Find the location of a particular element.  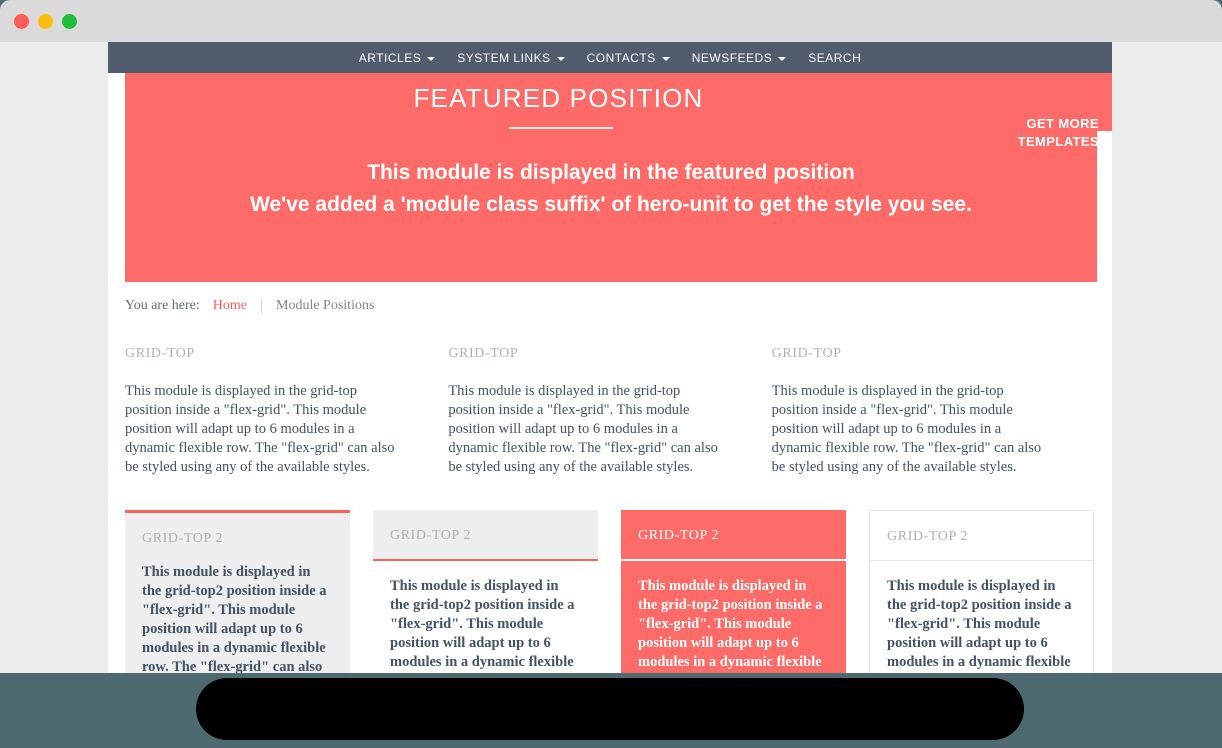

minimize-window-button is located at coordinates (45, 21).